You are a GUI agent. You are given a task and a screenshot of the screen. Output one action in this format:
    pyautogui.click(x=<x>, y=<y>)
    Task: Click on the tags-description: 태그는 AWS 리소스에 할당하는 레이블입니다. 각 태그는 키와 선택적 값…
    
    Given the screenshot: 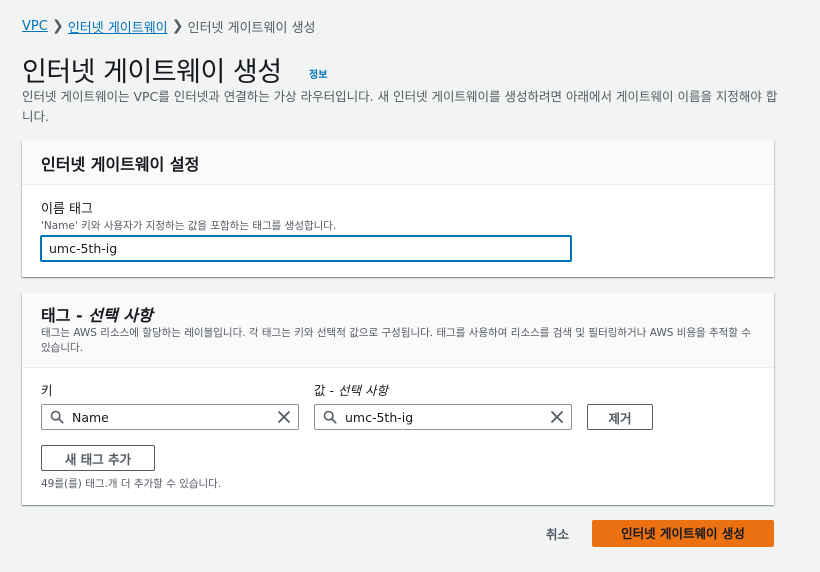 What is the action you would take?
    pyautogui.click(x=396, y=340)
    